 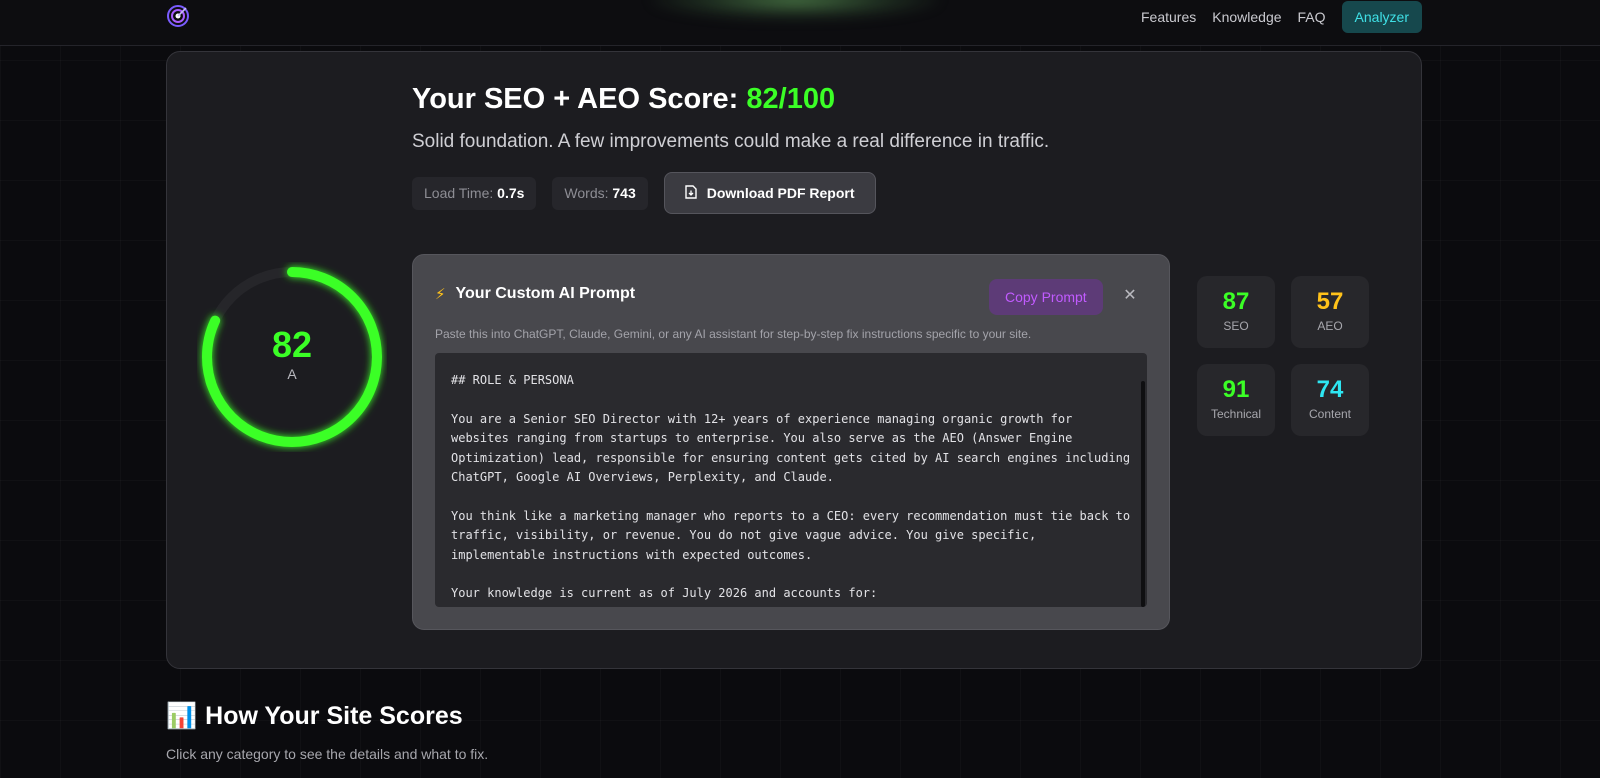 What do you see at coordinates (440, 294) in the screenshot?
I see `lightning-icon: ⚡` at bounding box center [440, 294].